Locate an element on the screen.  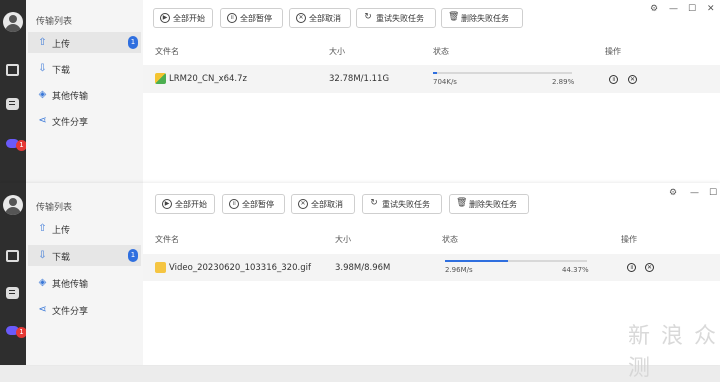
image-file-icon is located at coordinates (160, 267).